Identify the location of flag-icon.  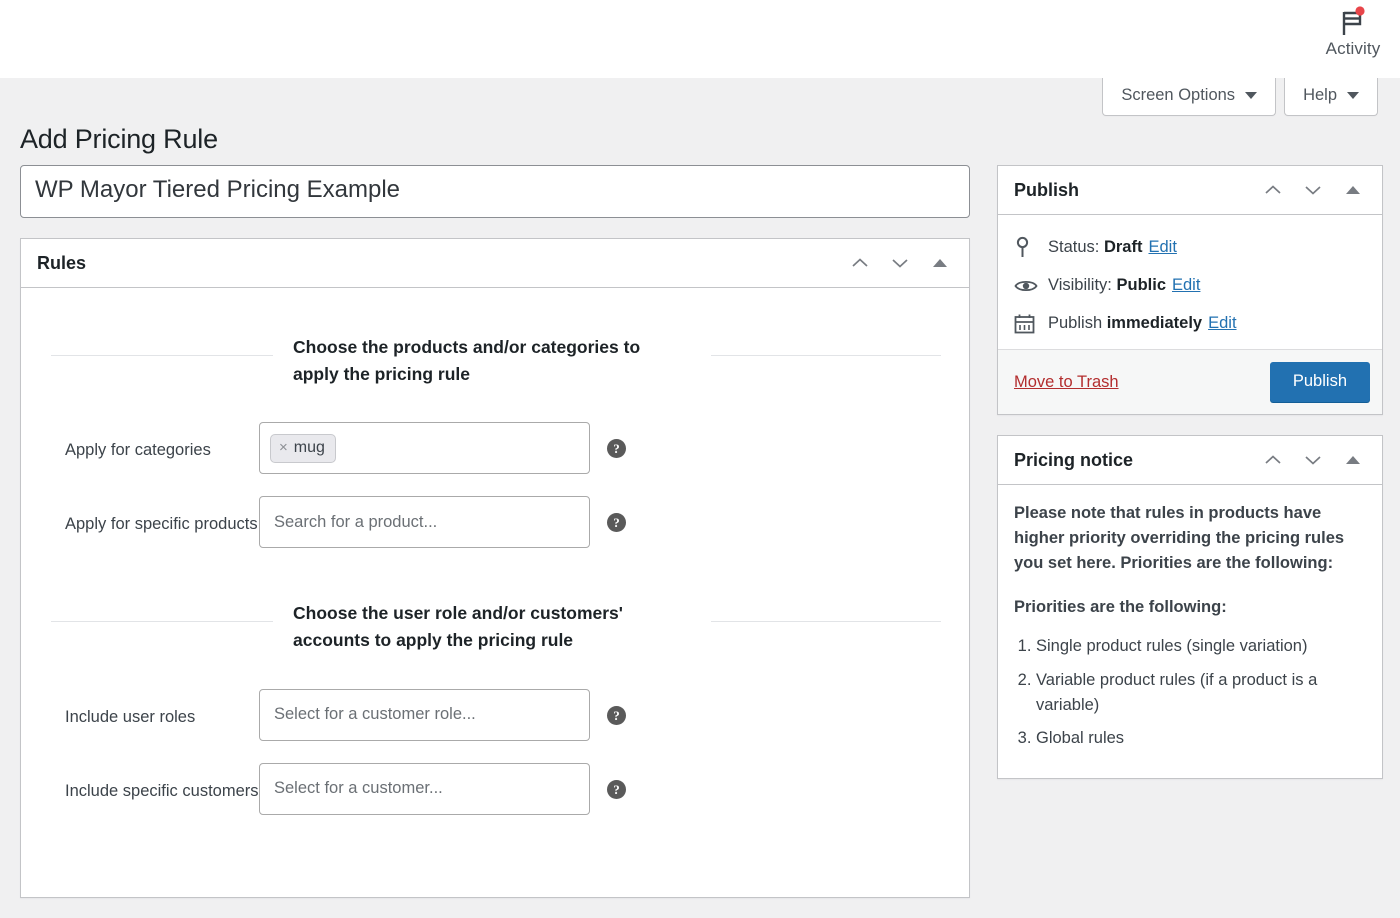
(1353, 21).